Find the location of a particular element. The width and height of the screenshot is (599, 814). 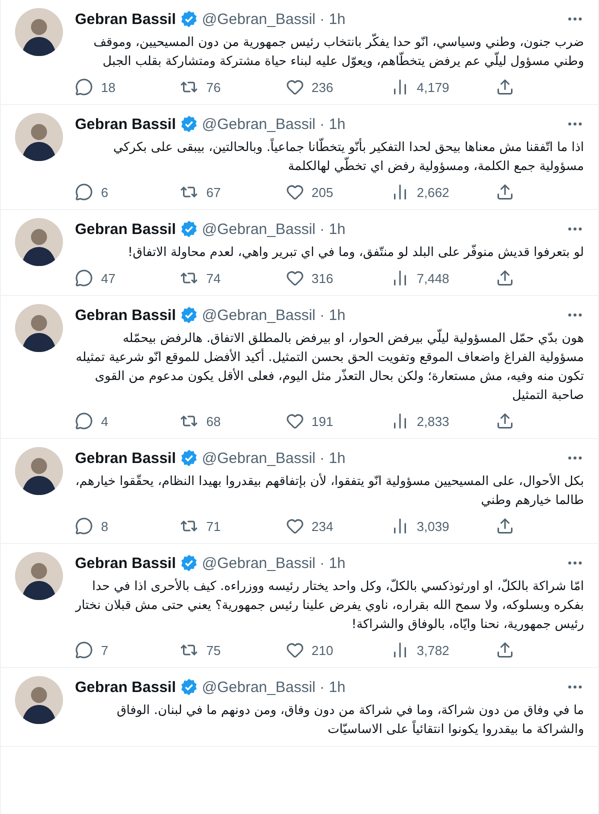

action-count: 75 is located at coordinates (213, 650).